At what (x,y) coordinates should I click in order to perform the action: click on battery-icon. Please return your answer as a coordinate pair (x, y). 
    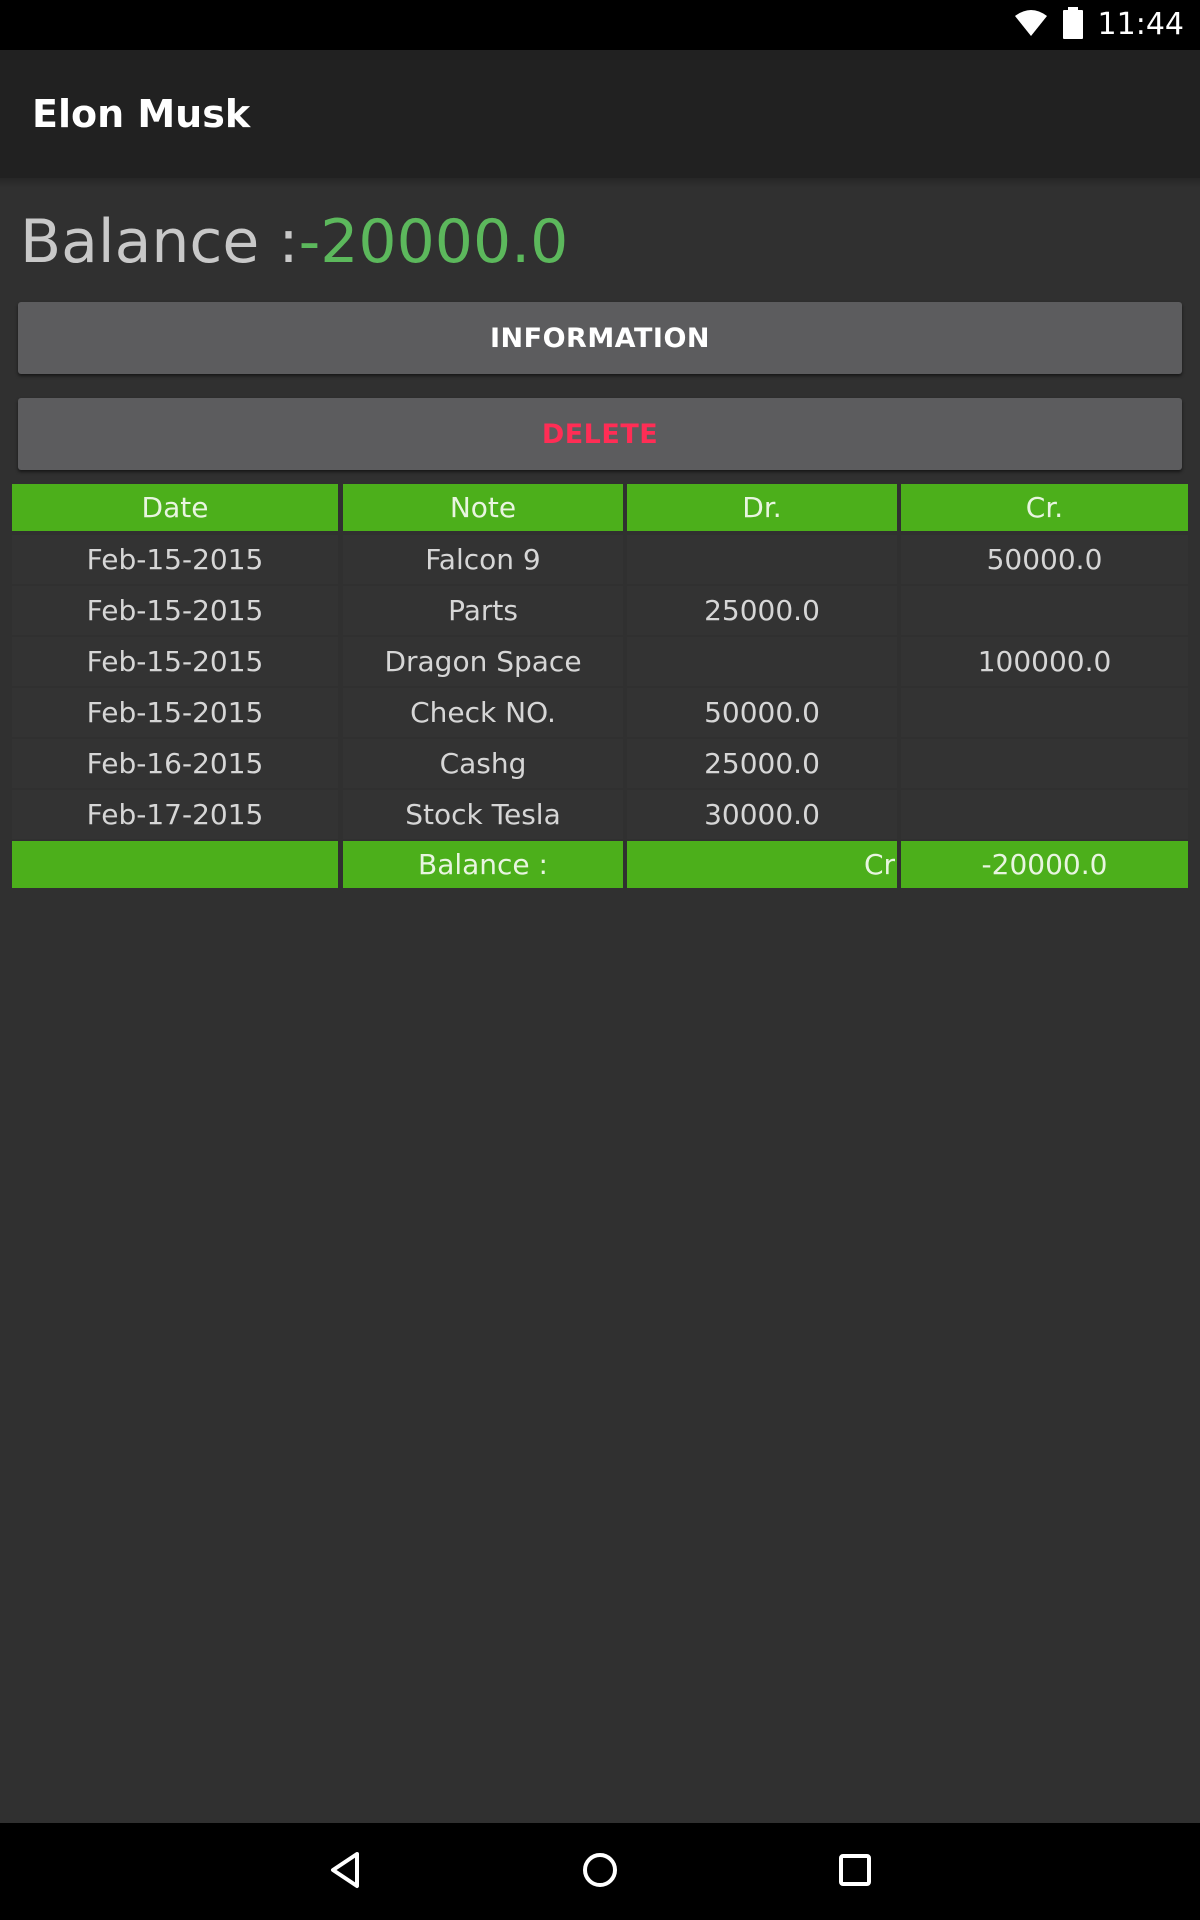
    Looking at the image, I should click on (1073, 25).